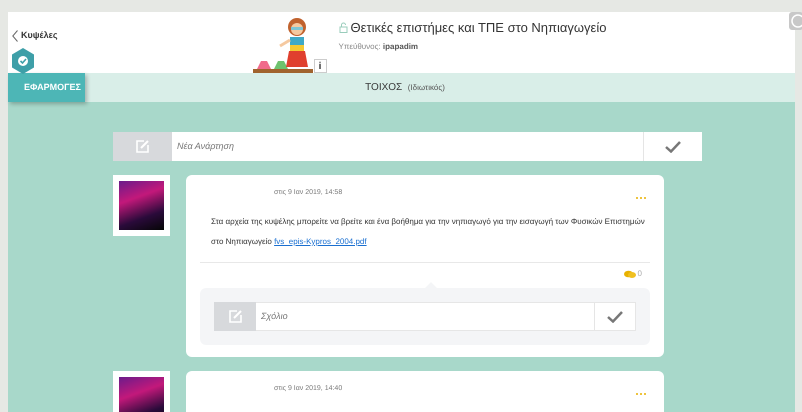 This screenshot has width=802, height=412. What do you see at coordinates (35, 35) in the screenshot?
I see `back-link: Κυψέλες` at bounding box center [35, 35].